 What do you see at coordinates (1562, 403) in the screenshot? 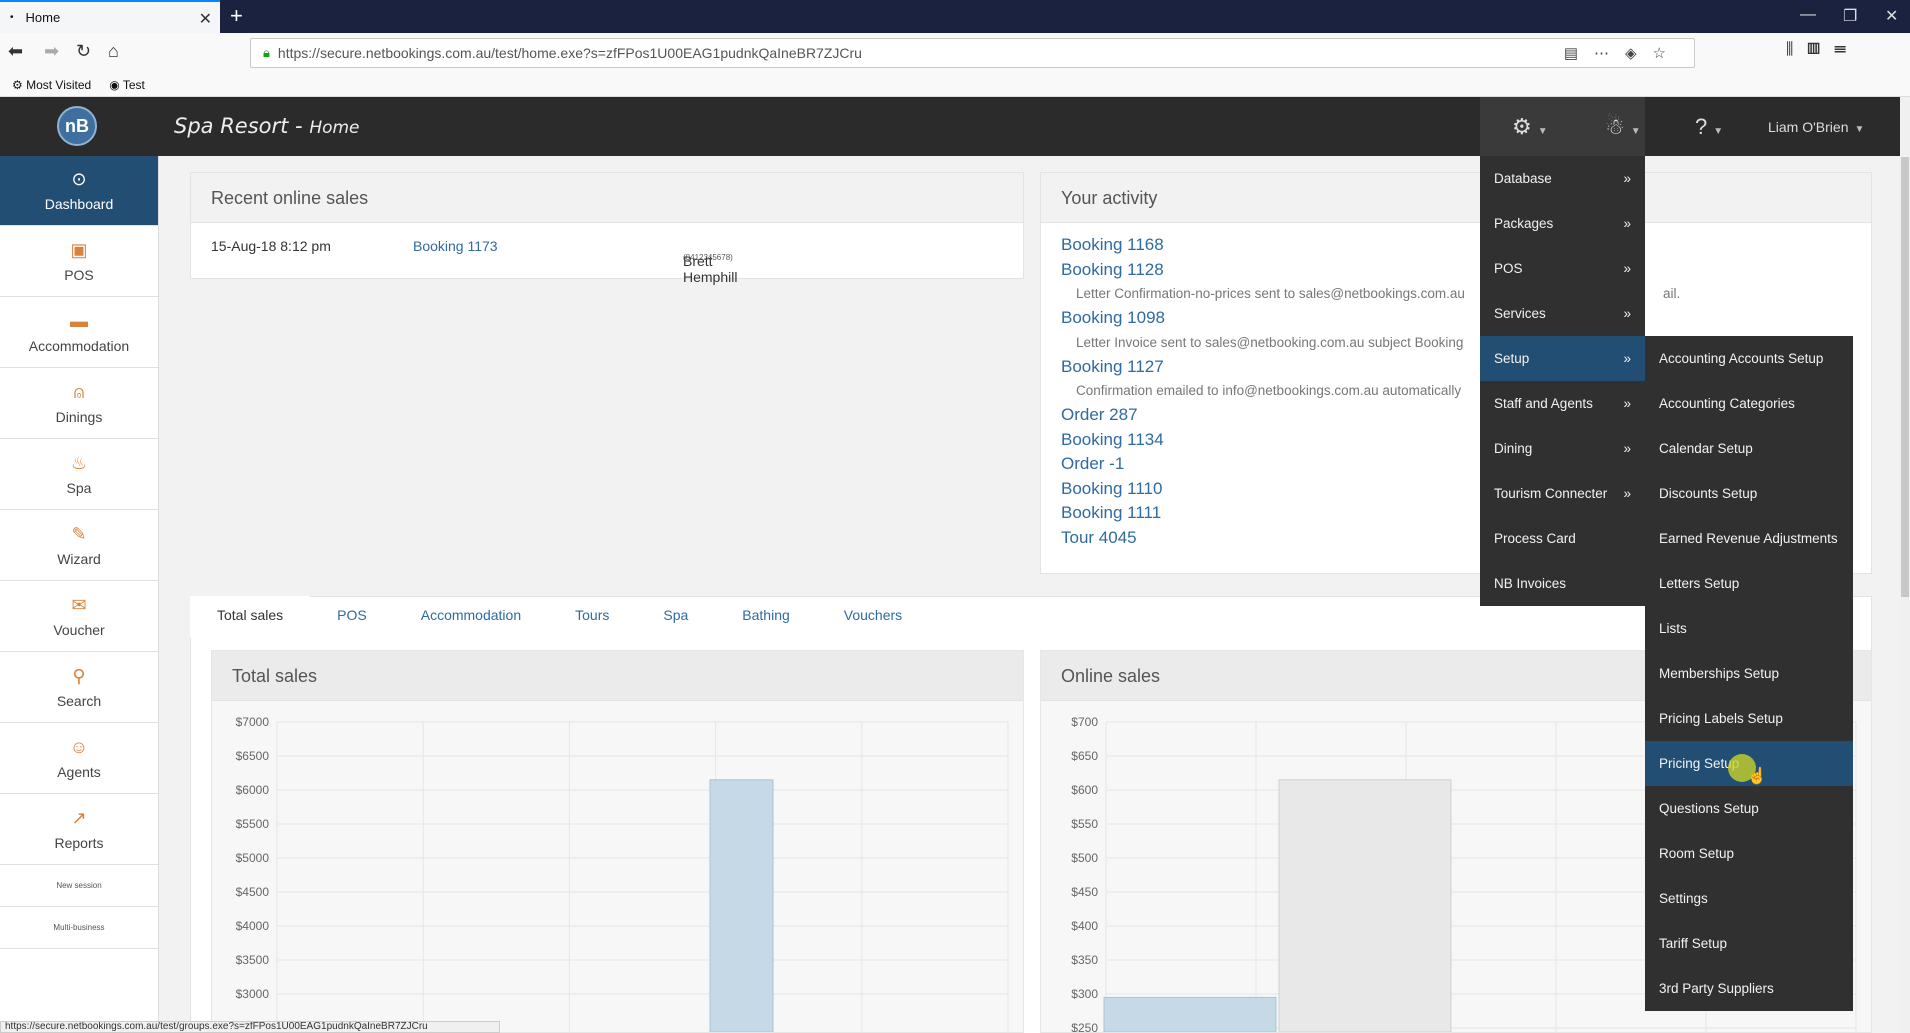
I see `menu-item-staff-and-agents: Staff and Agents »` at bounding box center [1562, 403].